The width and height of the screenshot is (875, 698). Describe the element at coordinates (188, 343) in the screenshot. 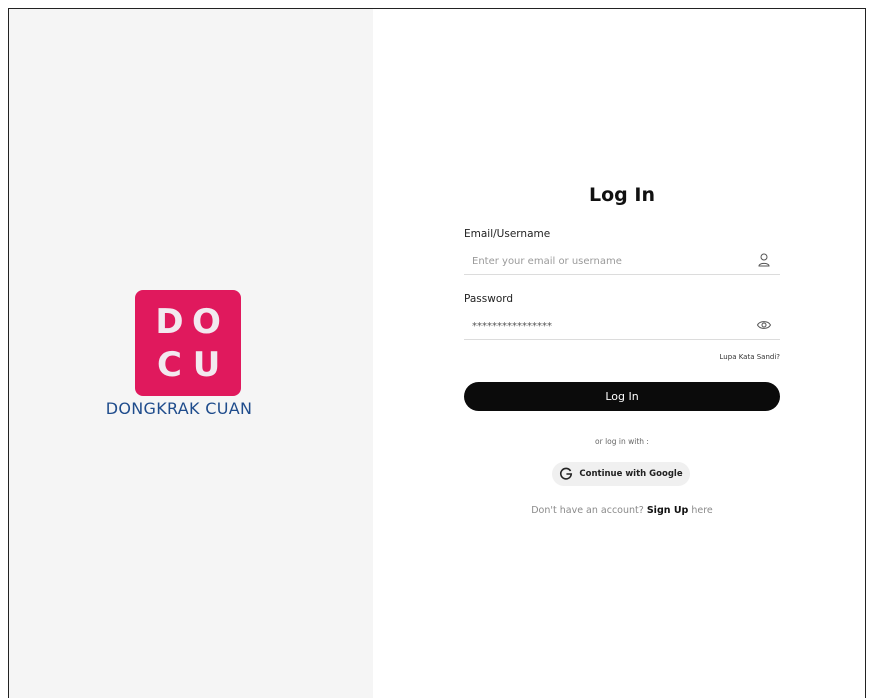

I see `docu-logo: D O C U` at that location.